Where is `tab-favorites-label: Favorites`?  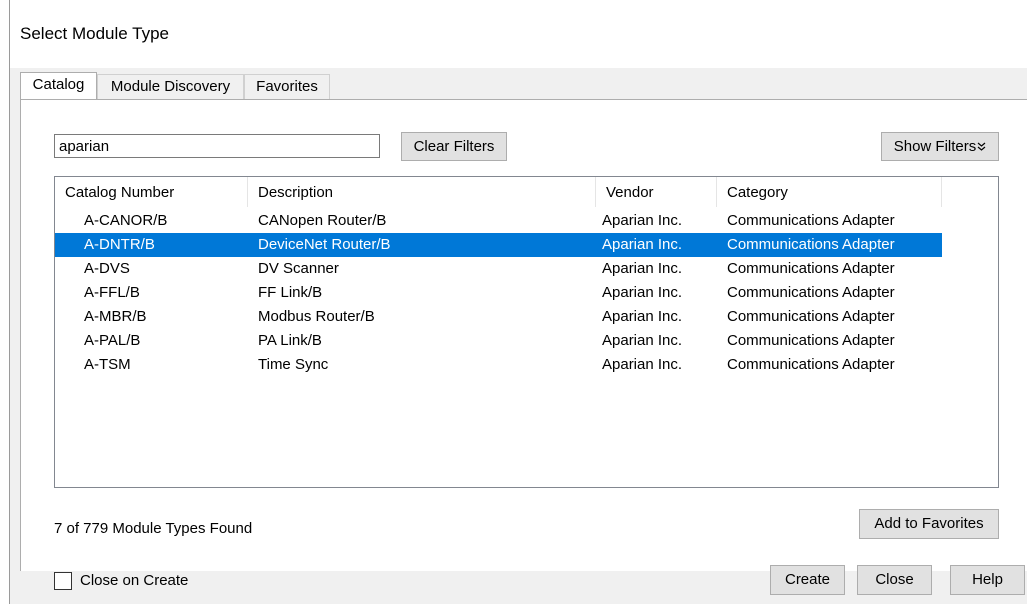
tab-favorites-label: Favorites is located at coordinates (287, 86).